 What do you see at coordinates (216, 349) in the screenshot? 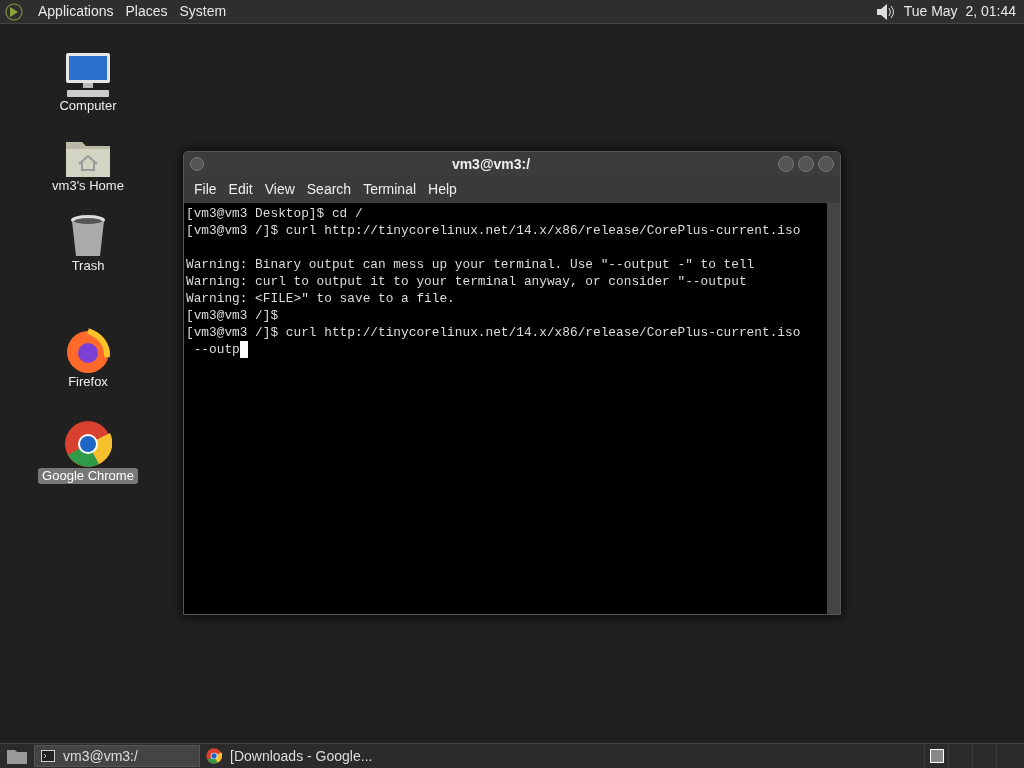
I see `terminal-line: --outp` at bounding box center [216, 349].